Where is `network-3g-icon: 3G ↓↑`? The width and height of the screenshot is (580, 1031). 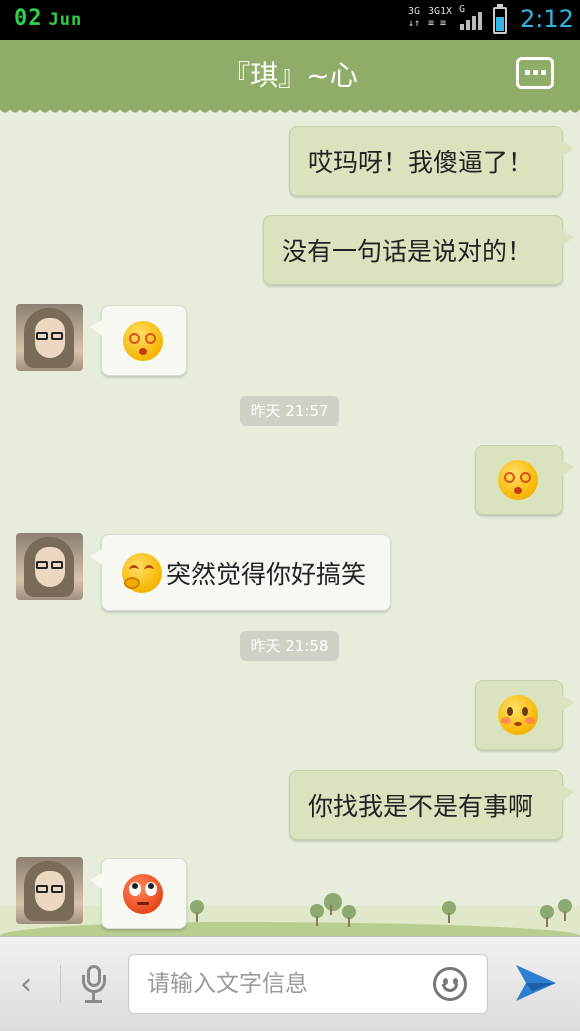
network-3g-icon: 3G ↓↑ is located at coordinates (414, 17).